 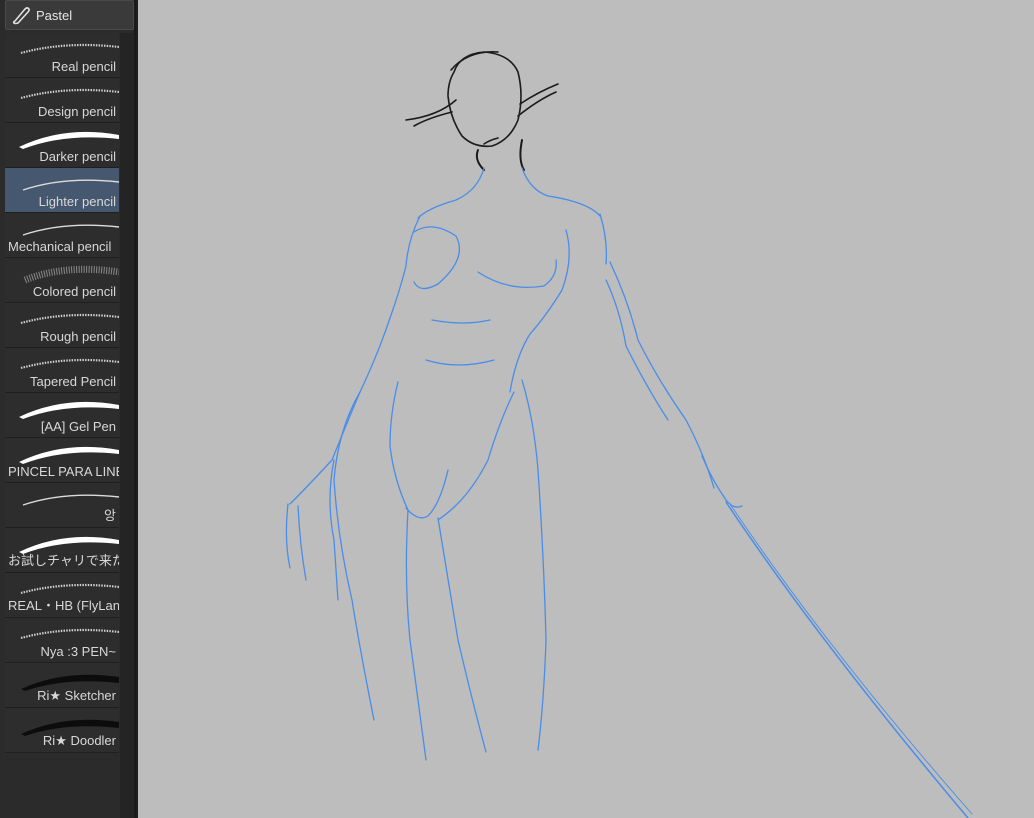 I want to click on brush-item: REAL・HB (FlyLand), so click(x=62, y=595).